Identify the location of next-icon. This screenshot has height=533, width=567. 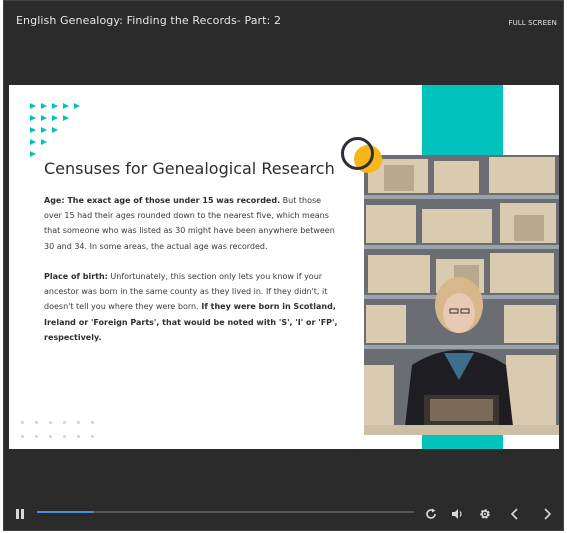
(547, 514).